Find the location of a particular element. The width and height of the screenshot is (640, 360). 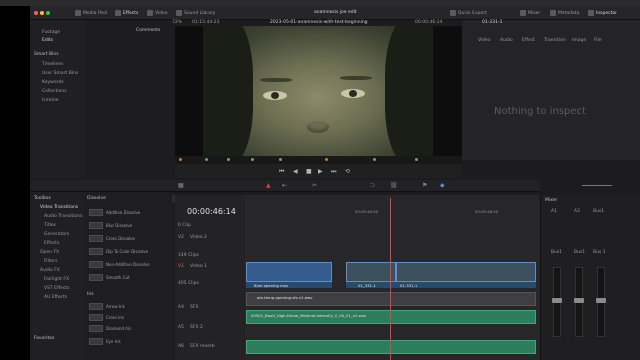

toolbox-item: Audio Transitions is located at coordinates (63, 216).